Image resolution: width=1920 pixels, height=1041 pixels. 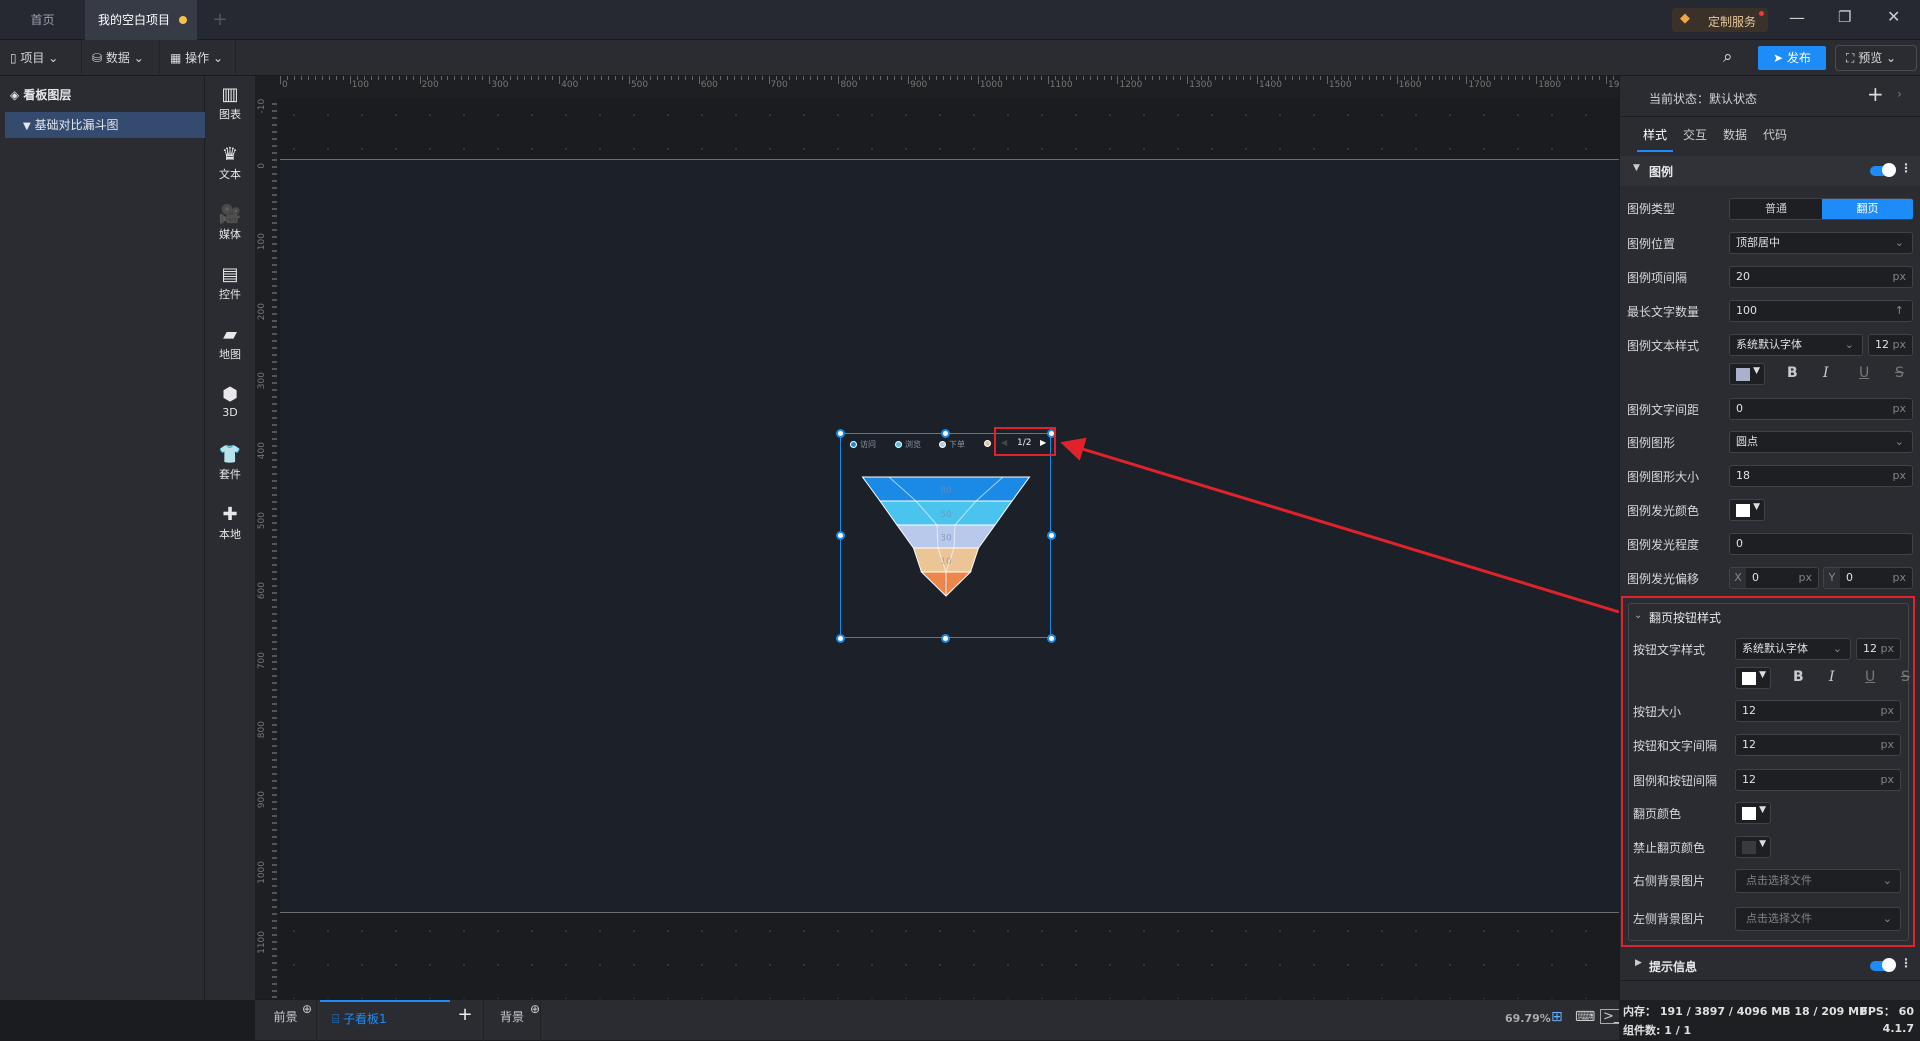 I want to click on ruler-label: 500, so click(x=639, y=85).